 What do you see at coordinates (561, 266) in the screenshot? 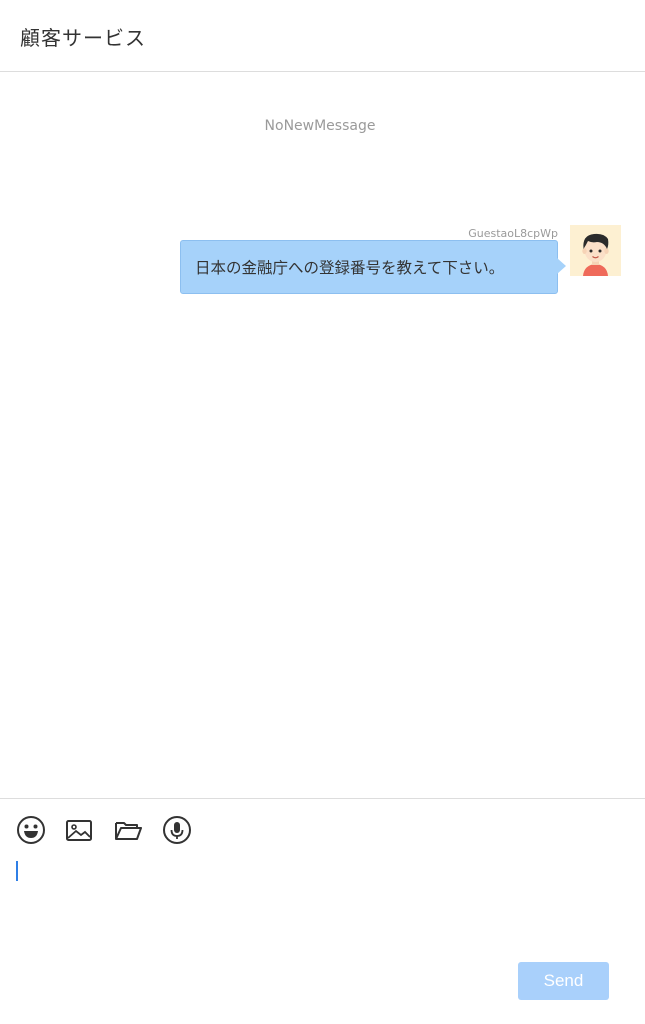
I see `message-bubble-tail` at bounding box center [561, 266].